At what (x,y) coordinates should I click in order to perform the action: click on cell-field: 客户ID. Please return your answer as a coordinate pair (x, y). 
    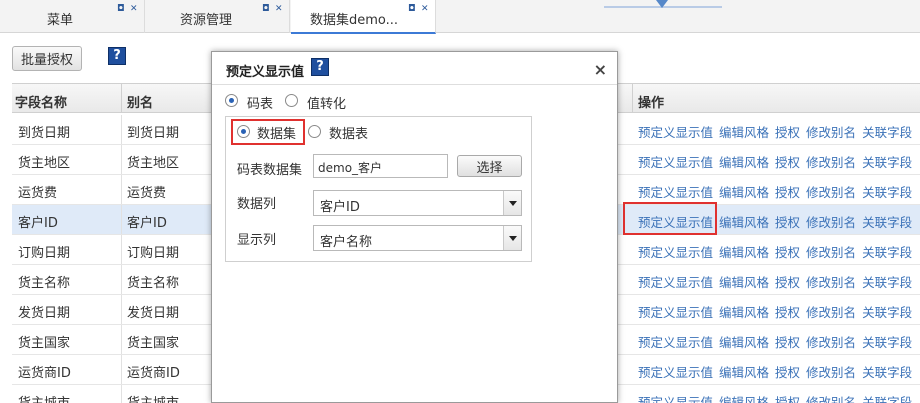
    Looking at the image, I should click on (38, 223).